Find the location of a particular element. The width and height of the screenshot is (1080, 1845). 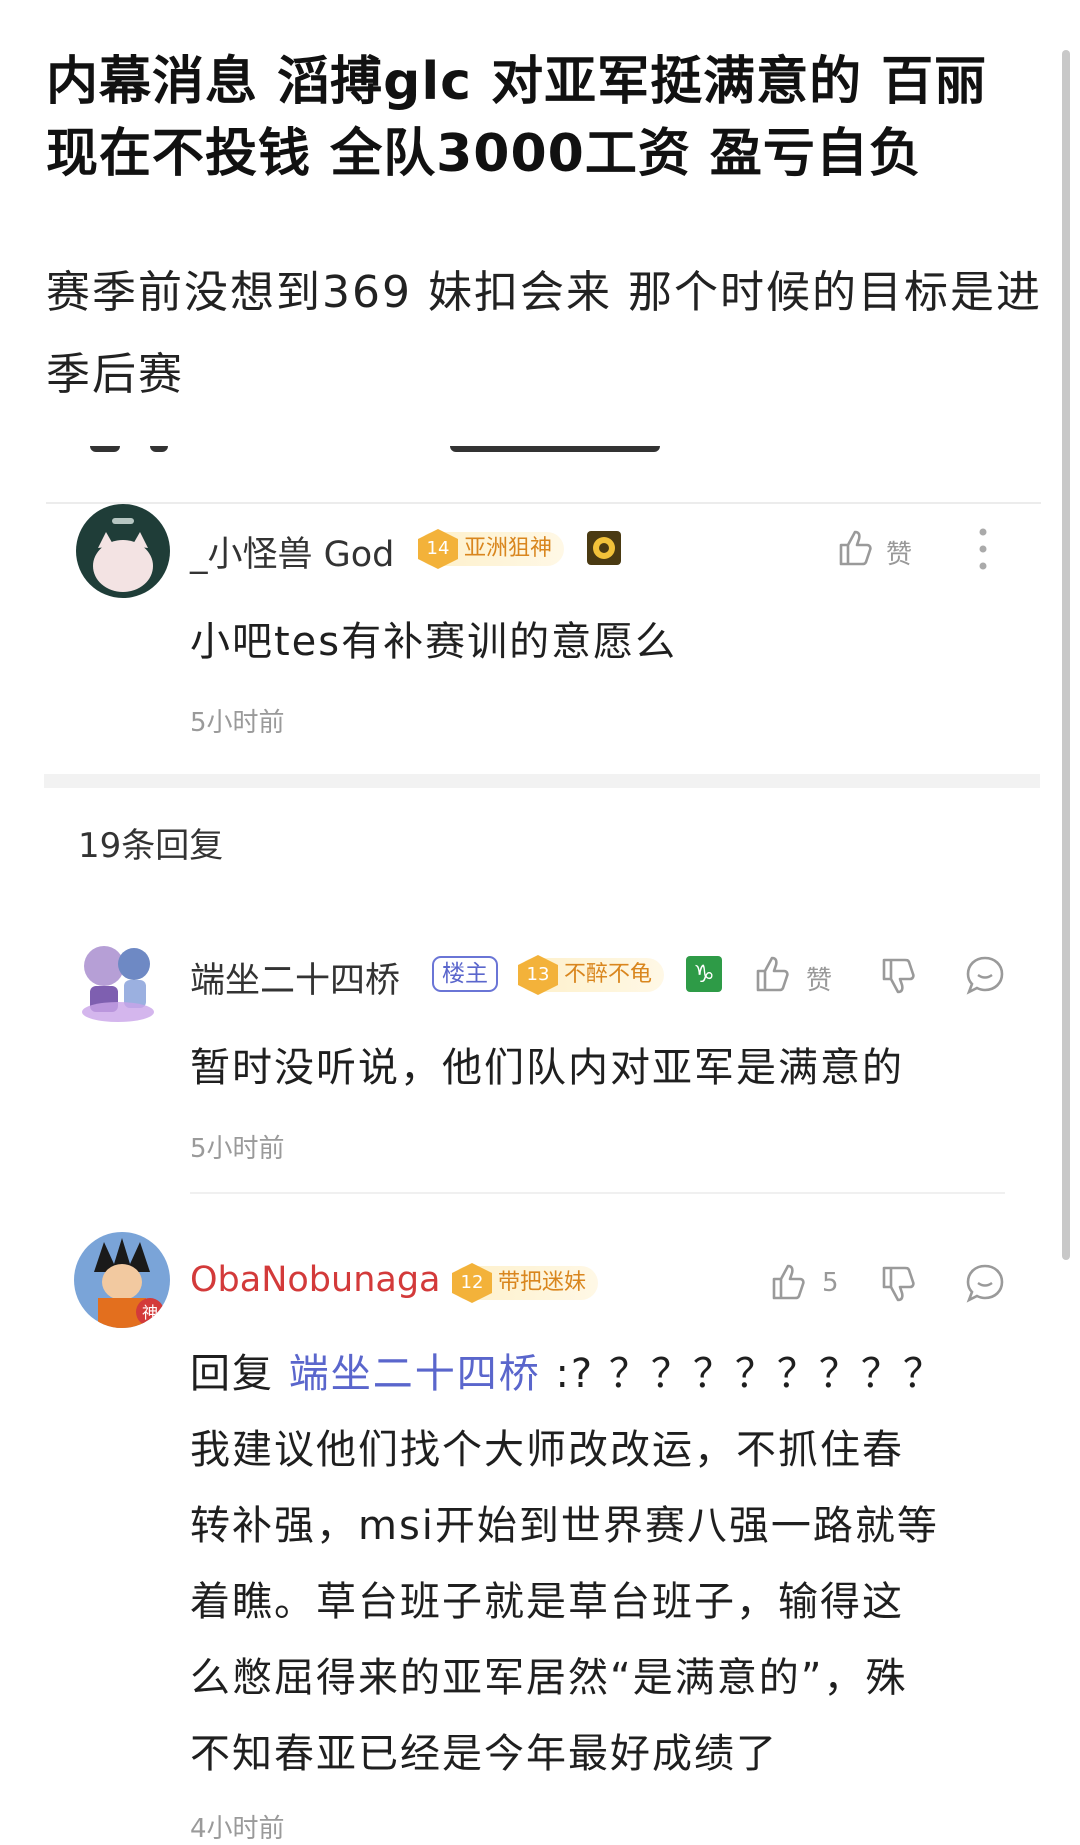

username: 端坐二十四桥 is located at coordinates (295, 977).